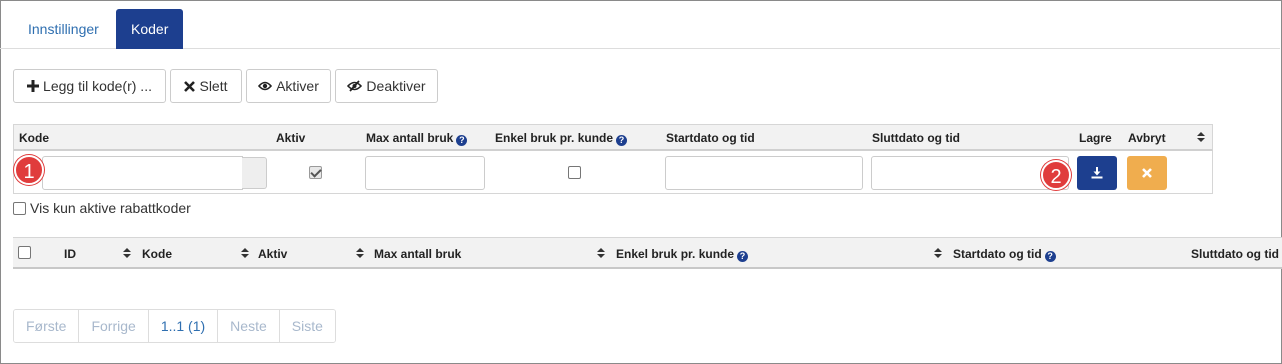  What do you see at coordinates (640, 24) in the screenshot?
I see `tab-bar: Innstillinger Koder` at bounding box center [640, 24].